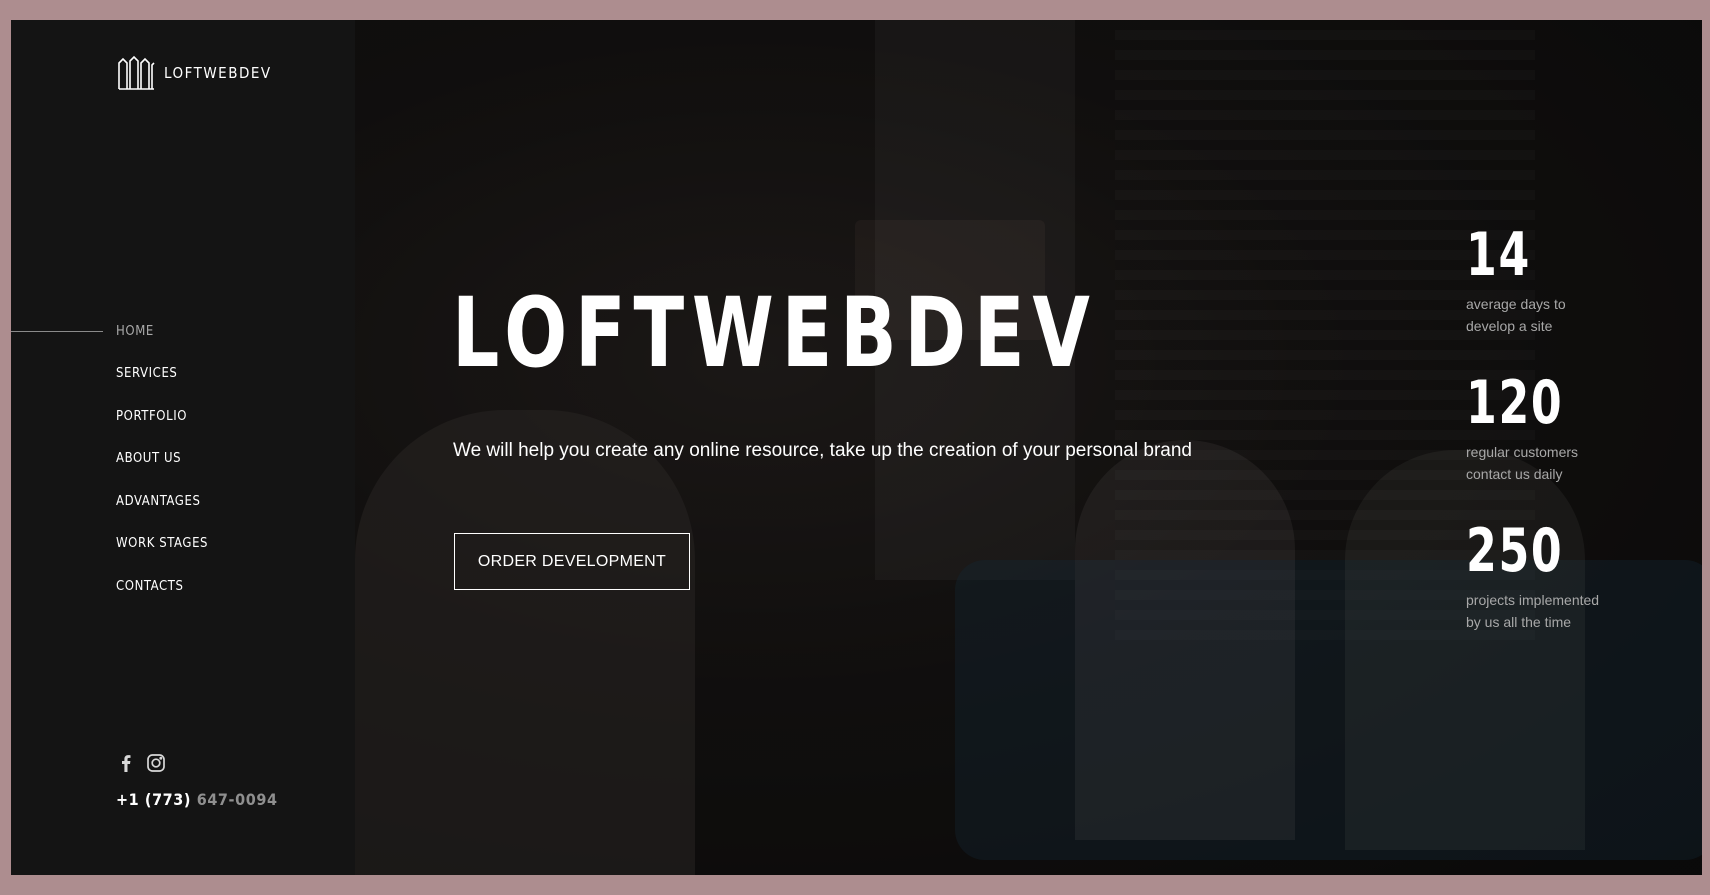 The height and width of the screenshot is (895, 1710). What do you see at coordinates (775, 333) in the screenshot?
I see `hero-title: LOFTWEBDEV` at bounding box center [775, 333].